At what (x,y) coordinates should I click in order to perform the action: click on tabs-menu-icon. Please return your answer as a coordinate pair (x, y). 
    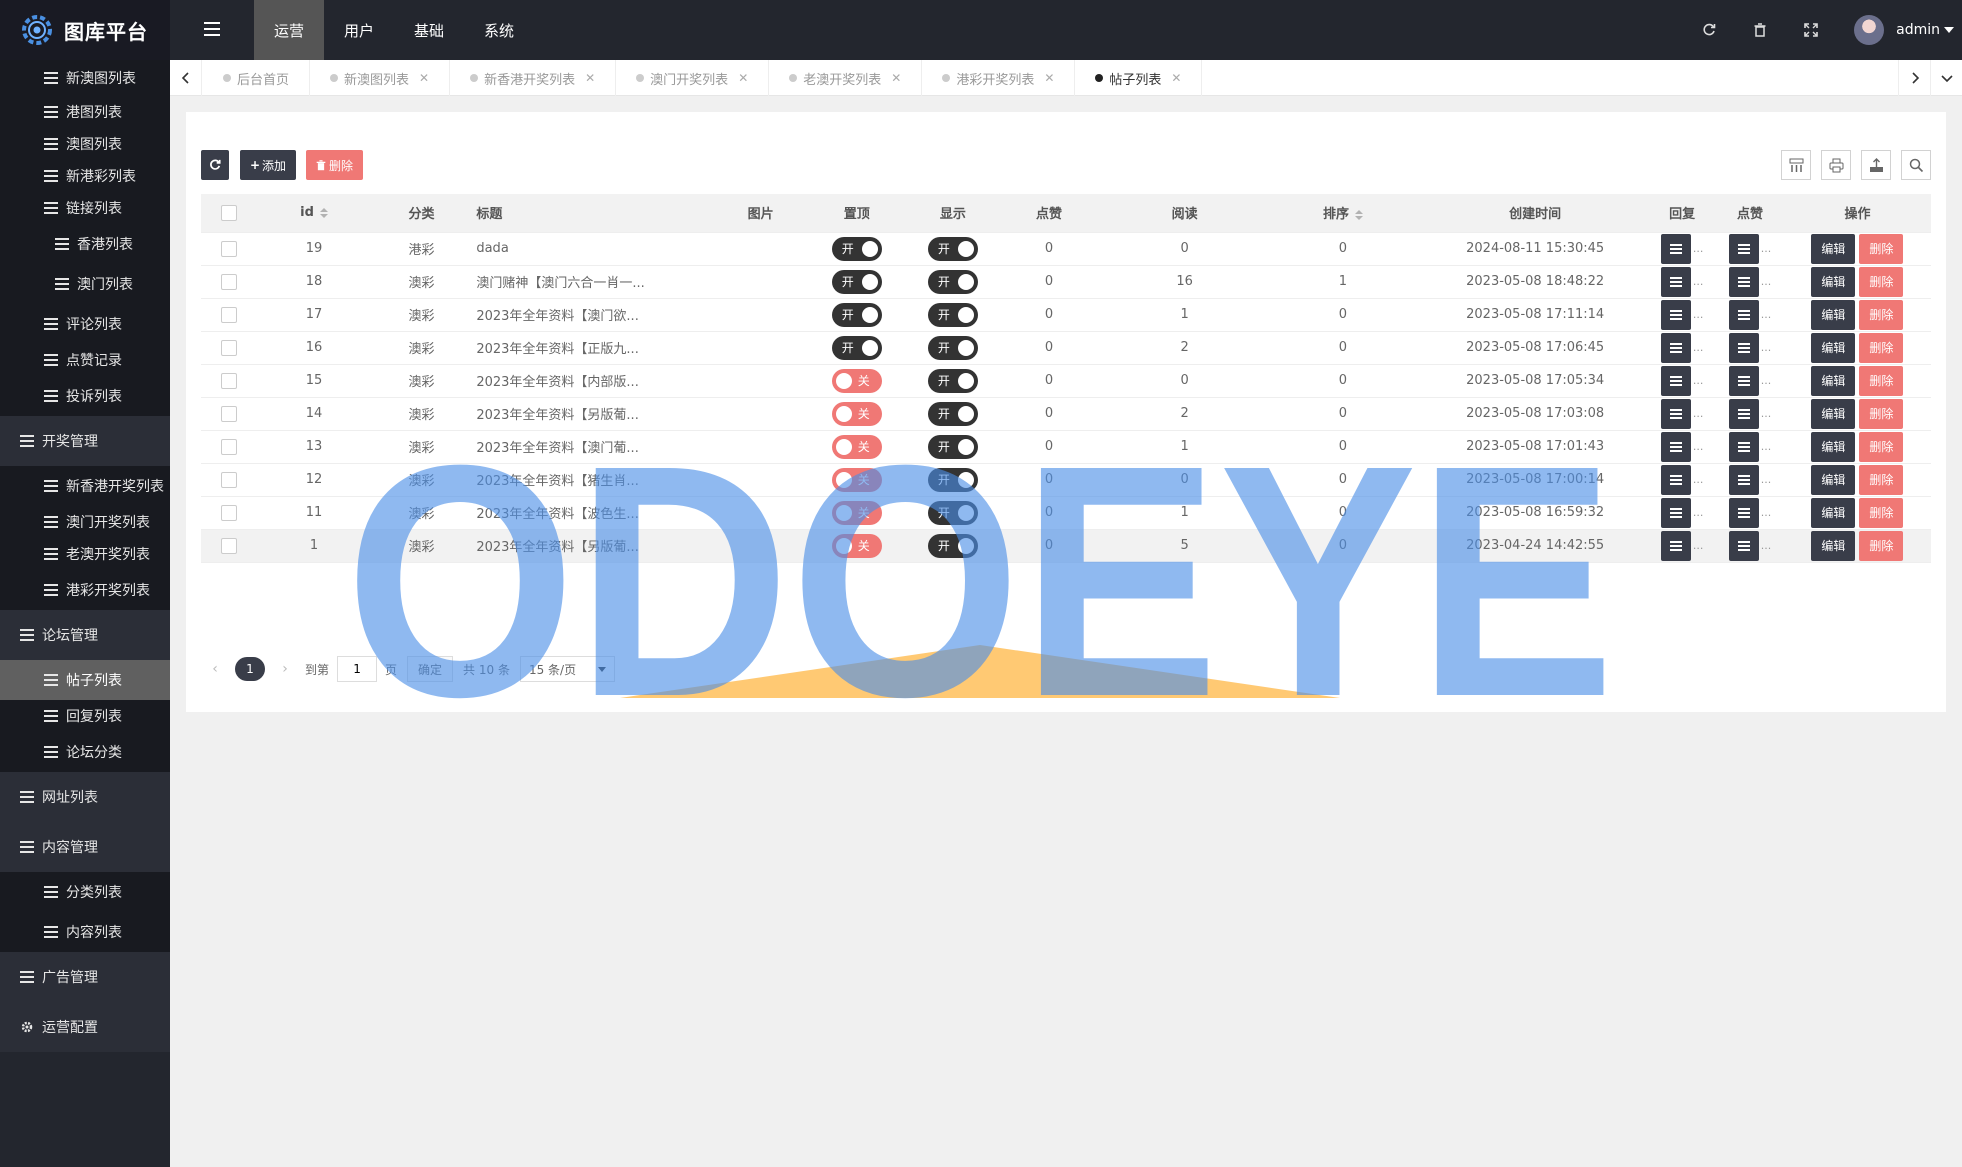
    Looking at the image, I should click on (1946, 78).